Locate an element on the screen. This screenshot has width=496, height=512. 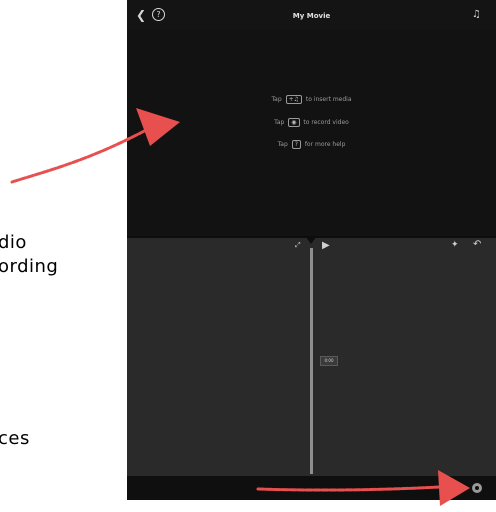
media-library-icon: ♫ is located at coordinates (476, 15).